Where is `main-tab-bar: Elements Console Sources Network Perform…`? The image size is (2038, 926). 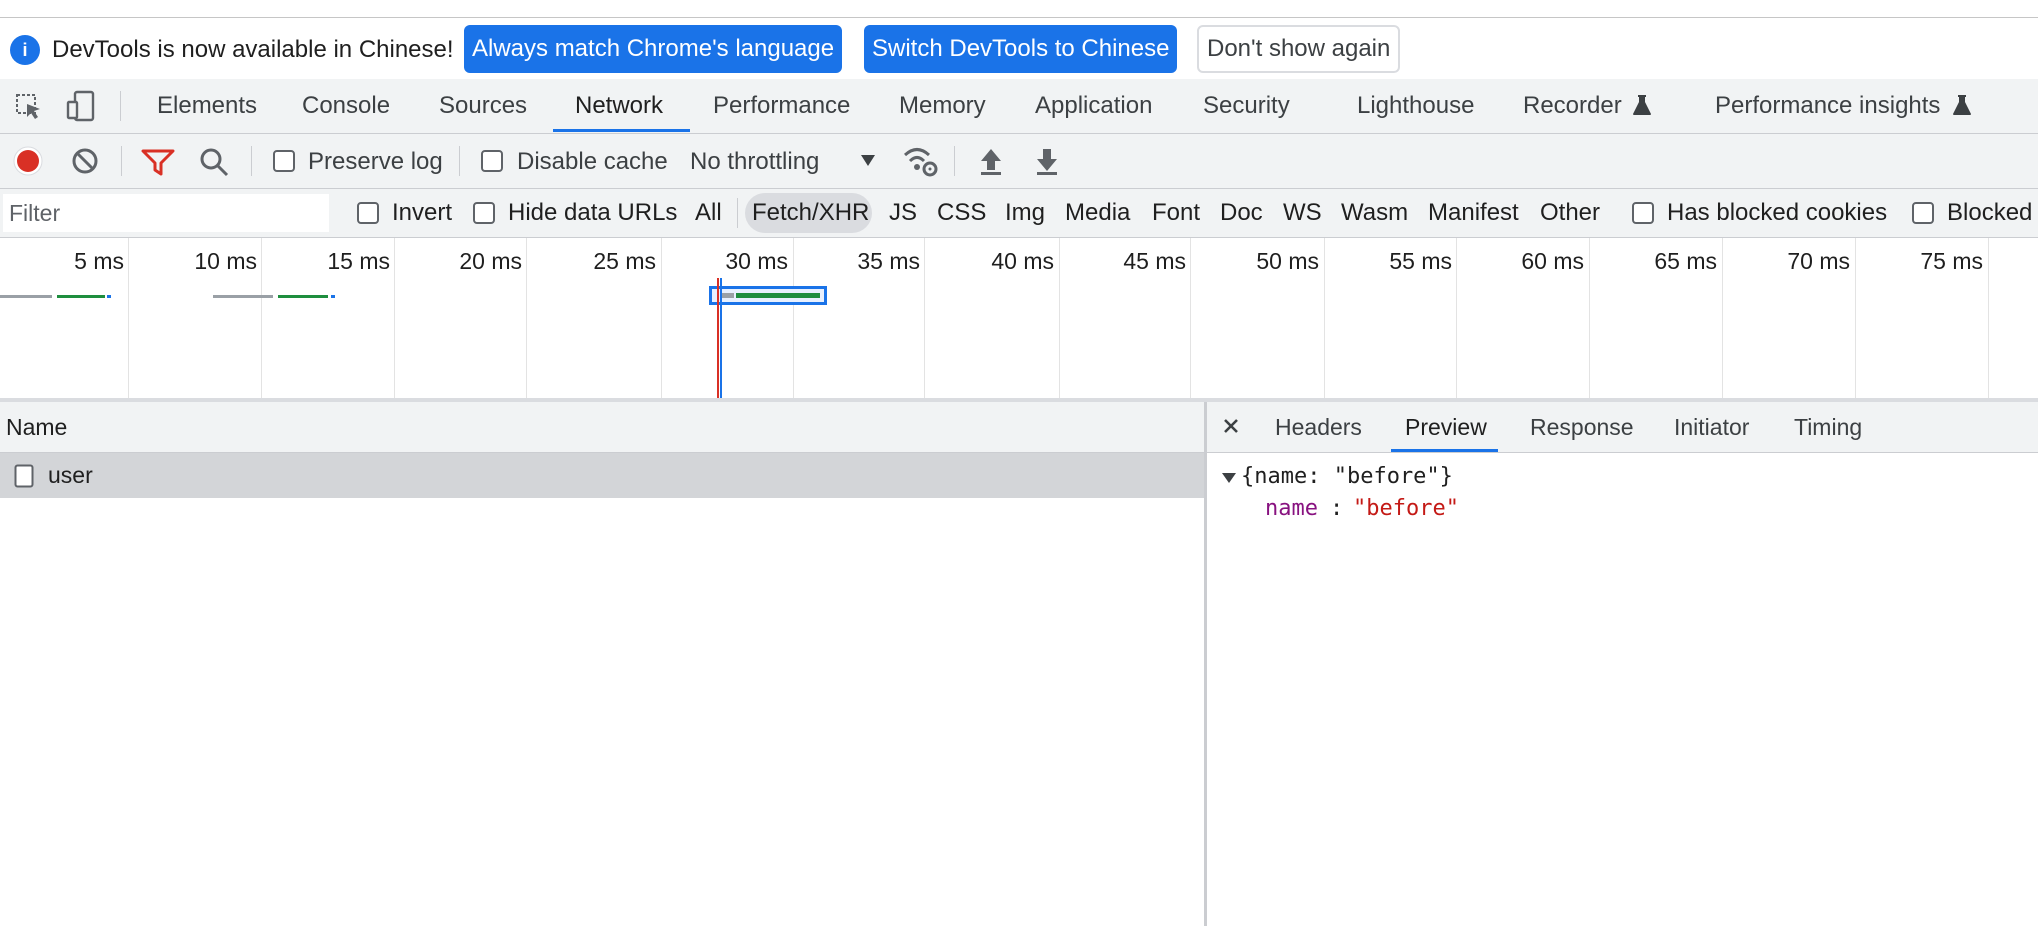 main-tab-bar: Elements Console Sources Network Perform… is located at coordinates (1019, 106).